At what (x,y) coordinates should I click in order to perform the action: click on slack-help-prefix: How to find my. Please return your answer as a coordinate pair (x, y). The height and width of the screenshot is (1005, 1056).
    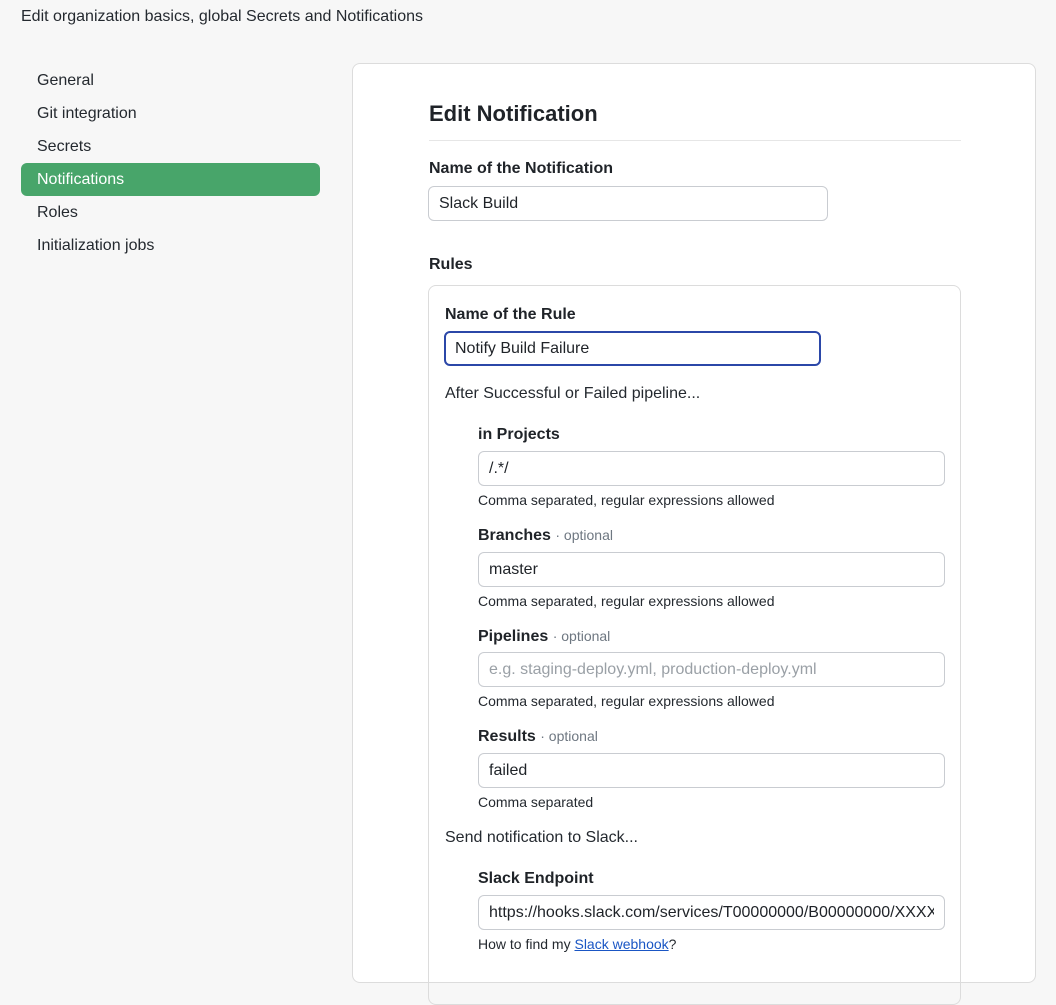
    Looking at the image, I should click on (526, 944).